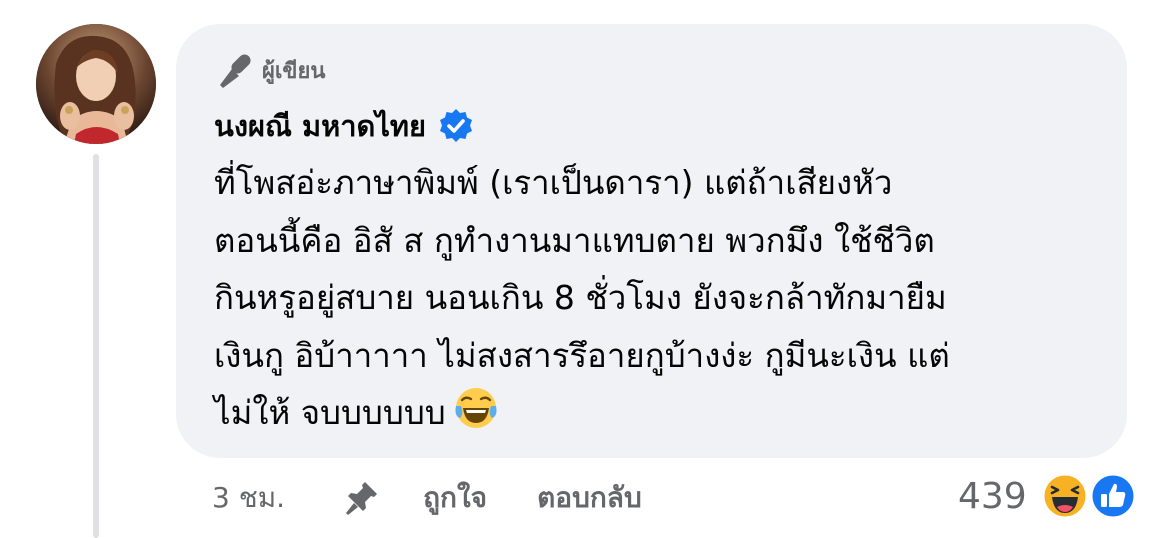 The width and height of the screenshot is (1170, 538). I want to click on pin-icon, so click(361, 498).